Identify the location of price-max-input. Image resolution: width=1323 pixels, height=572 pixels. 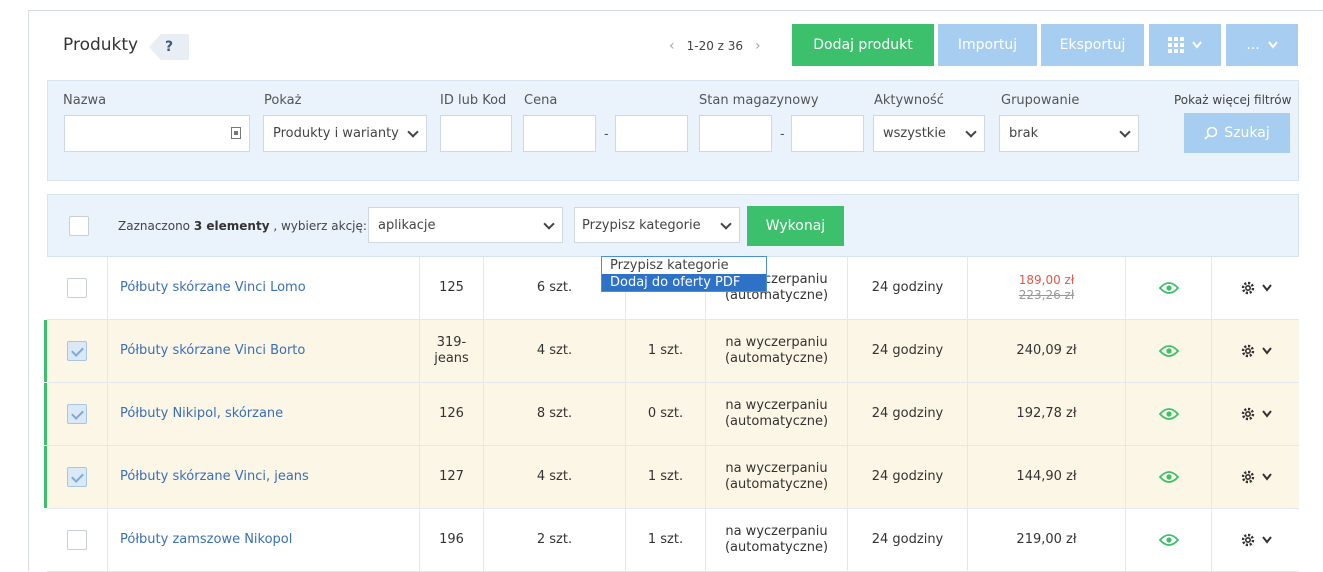
(651, 133).